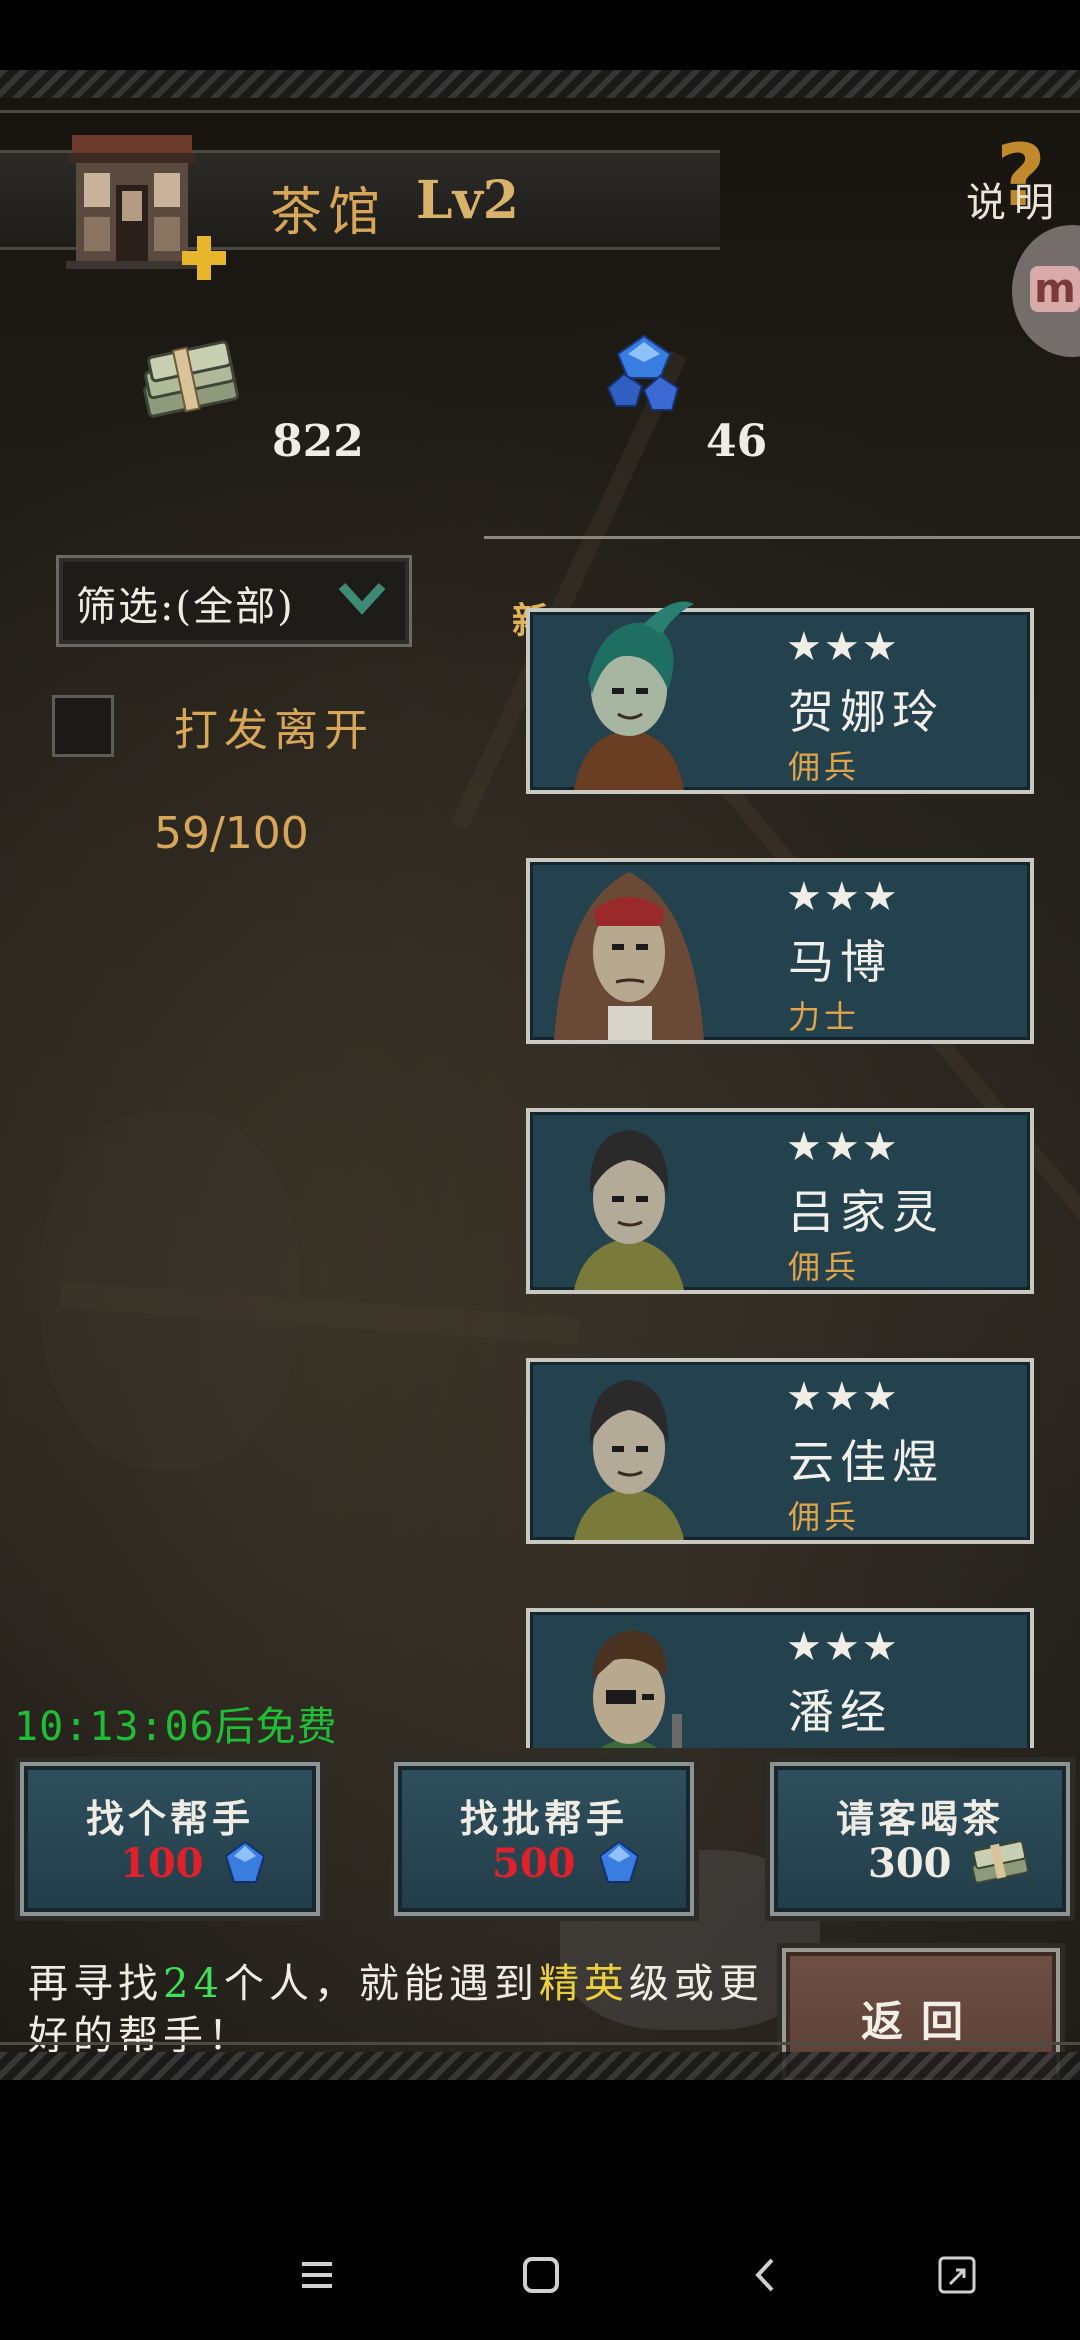 This screenshot has width=1080, height=2340. What do you see at coordinates (910, 1863) in the screenshot?
I see `action-cost: 300` at bounding box center [910, 1863].